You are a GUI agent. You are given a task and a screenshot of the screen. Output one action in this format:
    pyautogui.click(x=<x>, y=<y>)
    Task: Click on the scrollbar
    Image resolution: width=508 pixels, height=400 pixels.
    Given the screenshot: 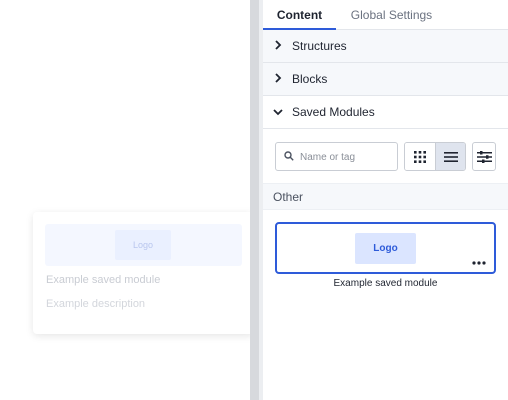 What is the action you would take?
    pyautogui.click(x=254, y=200)
    